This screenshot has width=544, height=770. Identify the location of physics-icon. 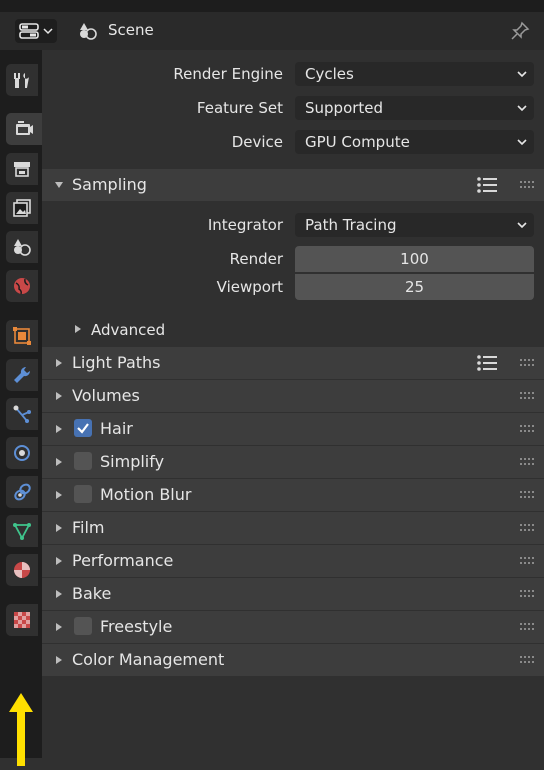
(22, 453).